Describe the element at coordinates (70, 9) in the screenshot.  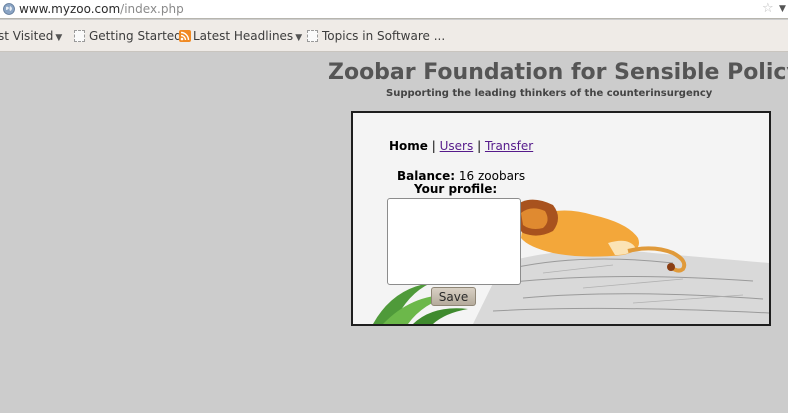
I see `url-domain: www.myzoo.com` at that location.